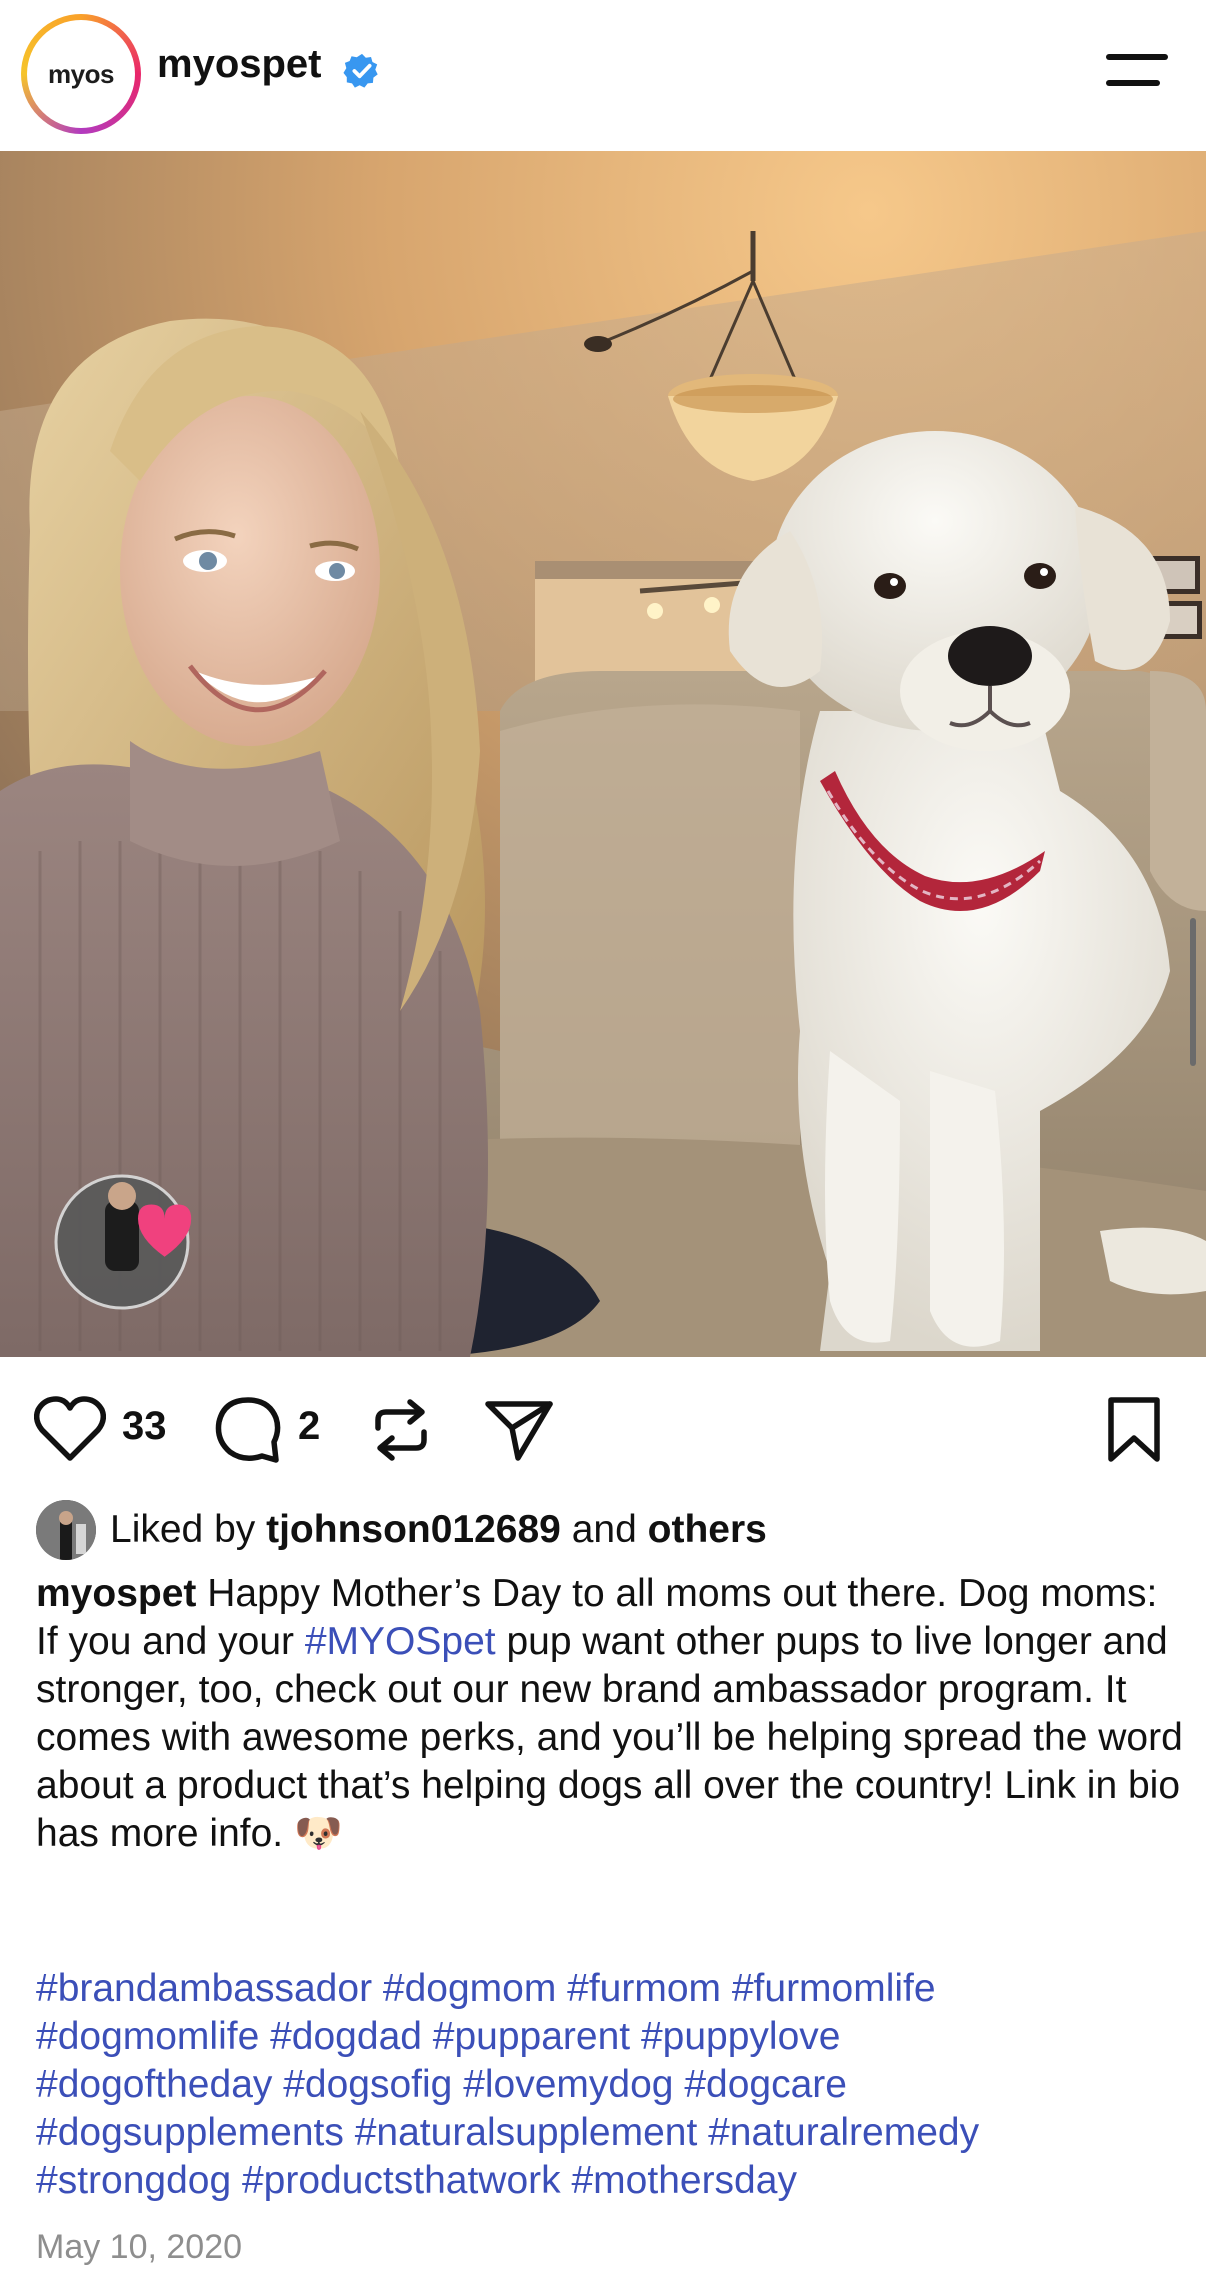  I want to click on username-link: myospet, so click(239, 64).